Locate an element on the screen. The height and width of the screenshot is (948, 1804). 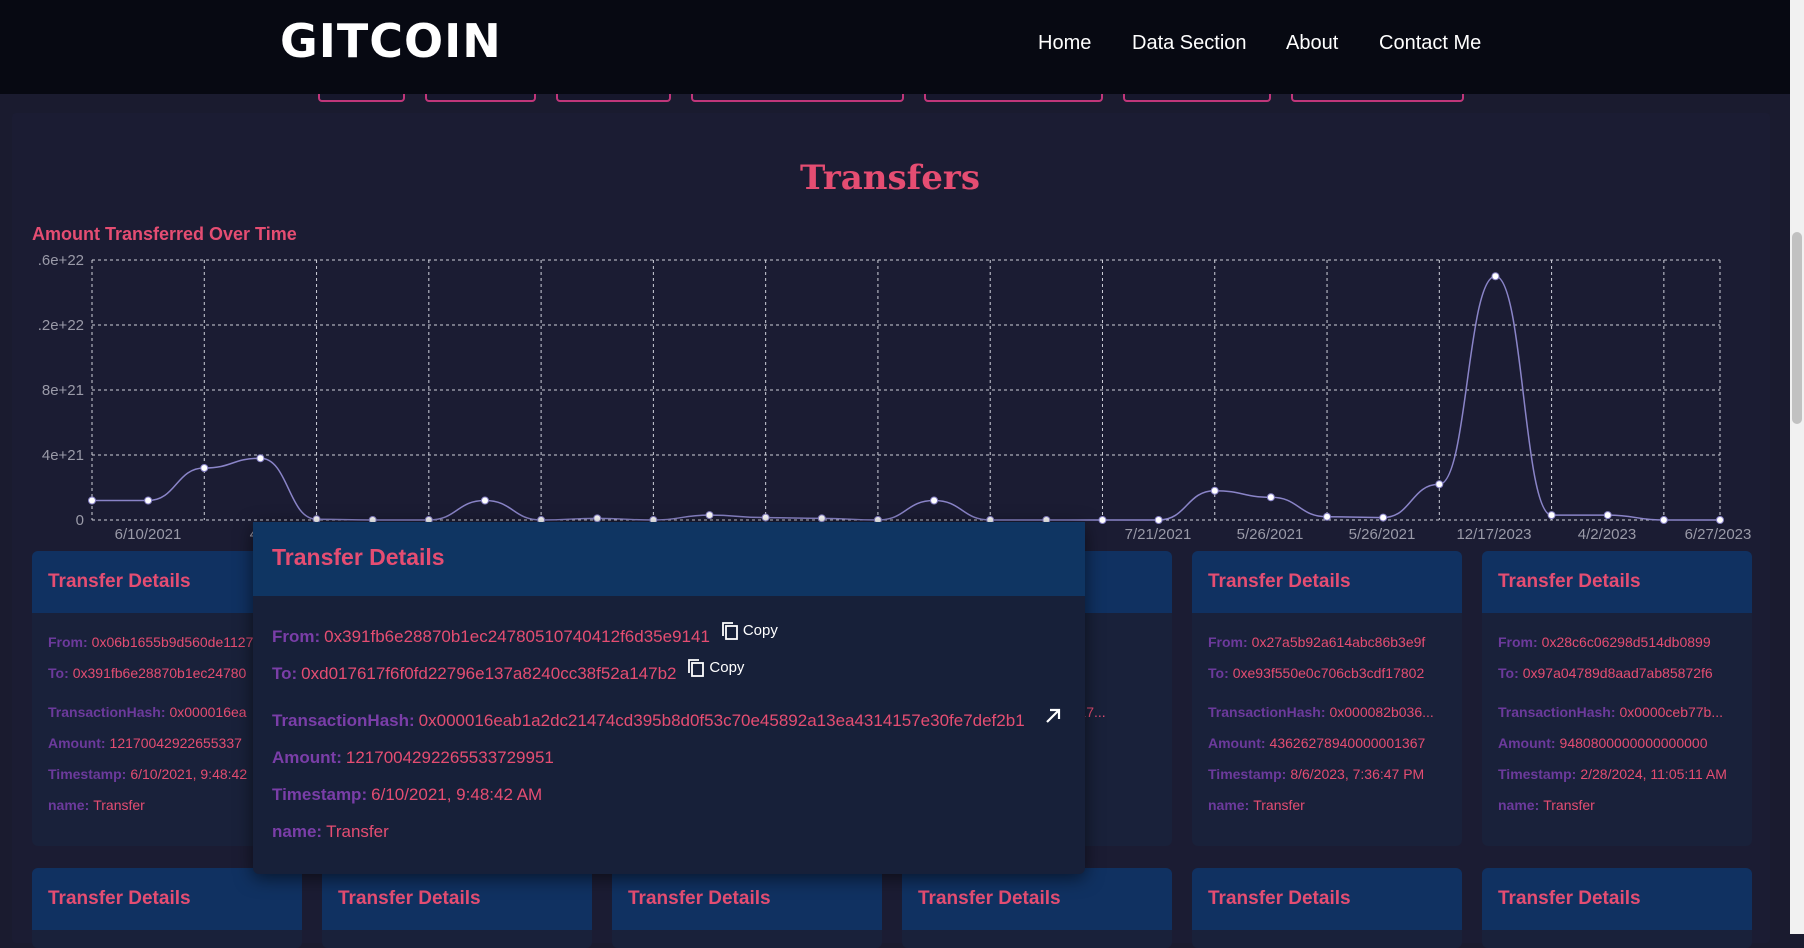
card-amount-row: Amount: 12170042922655337 is located at coordinates (167, 743).